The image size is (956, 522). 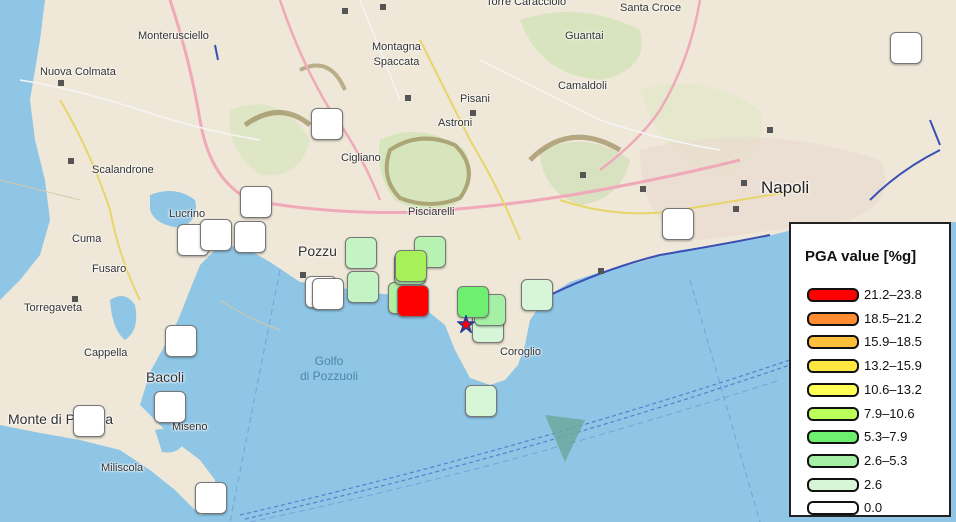 What do you see at coordinates (520, 352) in the screenshot?
I see `place-label: Coroglio` at bounding box center [520, 352].